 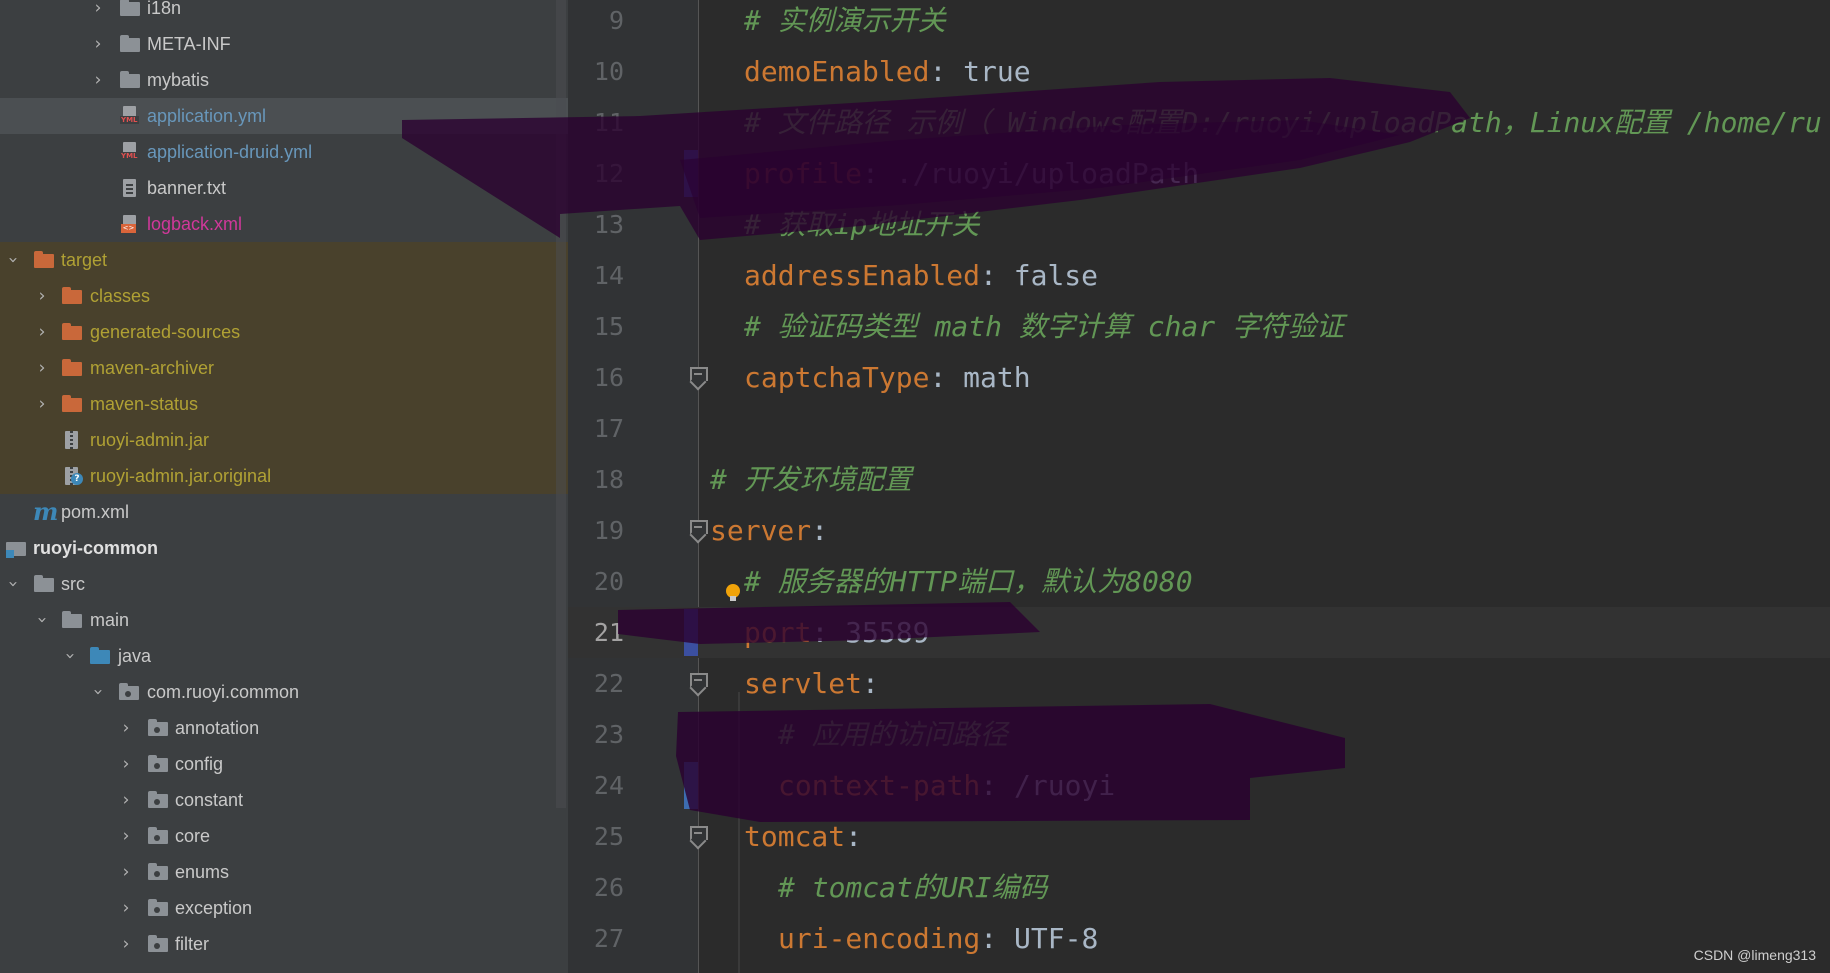 What do you see at coordinates (1199, 173) in the screenshot?
I see `code-line: 12 profile: ./ruoyi/uploadPath` at bounding box center [1199, 173].